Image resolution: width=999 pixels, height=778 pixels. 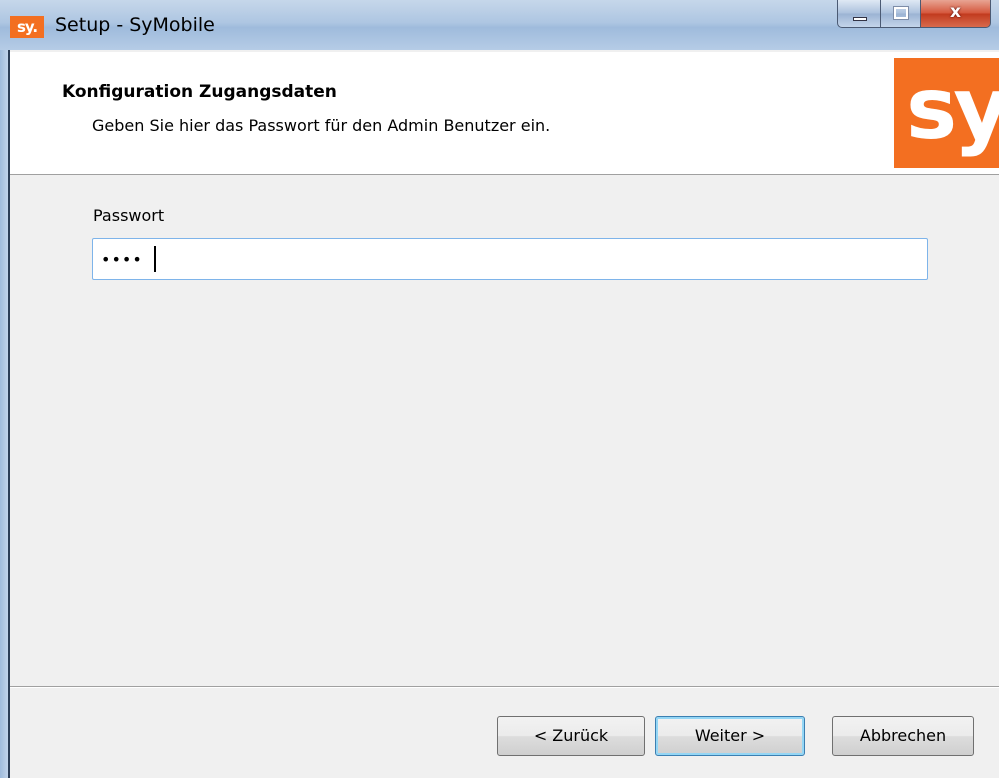 I want to click on maximize-icon, so click(x=901, y=13).